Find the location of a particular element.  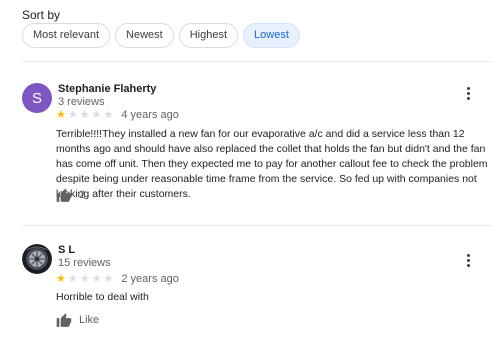

sort-chip-highest: Highest is located at coordinates (208, 35).